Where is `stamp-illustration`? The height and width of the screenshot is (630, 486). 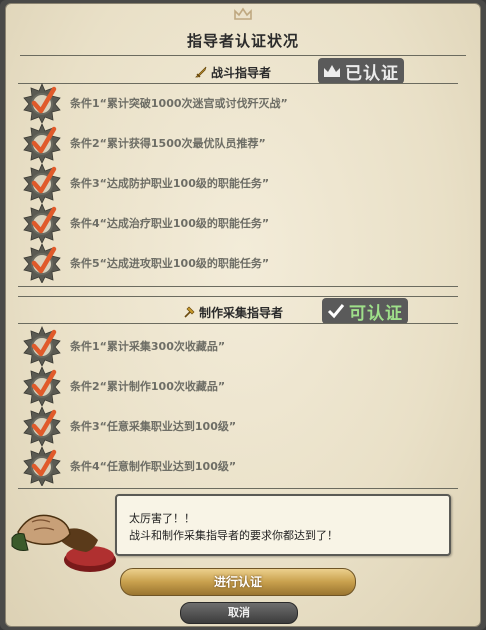
stamp-illustration is located at coordinates (63, 543).